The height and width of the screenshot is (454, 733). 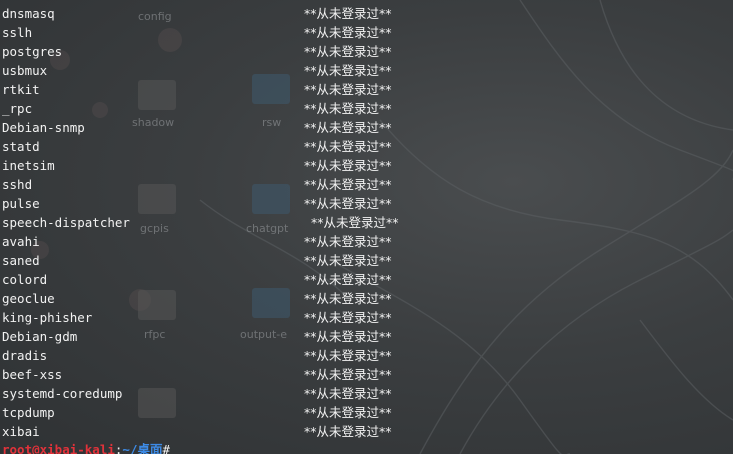 I want to click on output-line: Debian-gdm **从未登录过**, so click(x=362, y=336).